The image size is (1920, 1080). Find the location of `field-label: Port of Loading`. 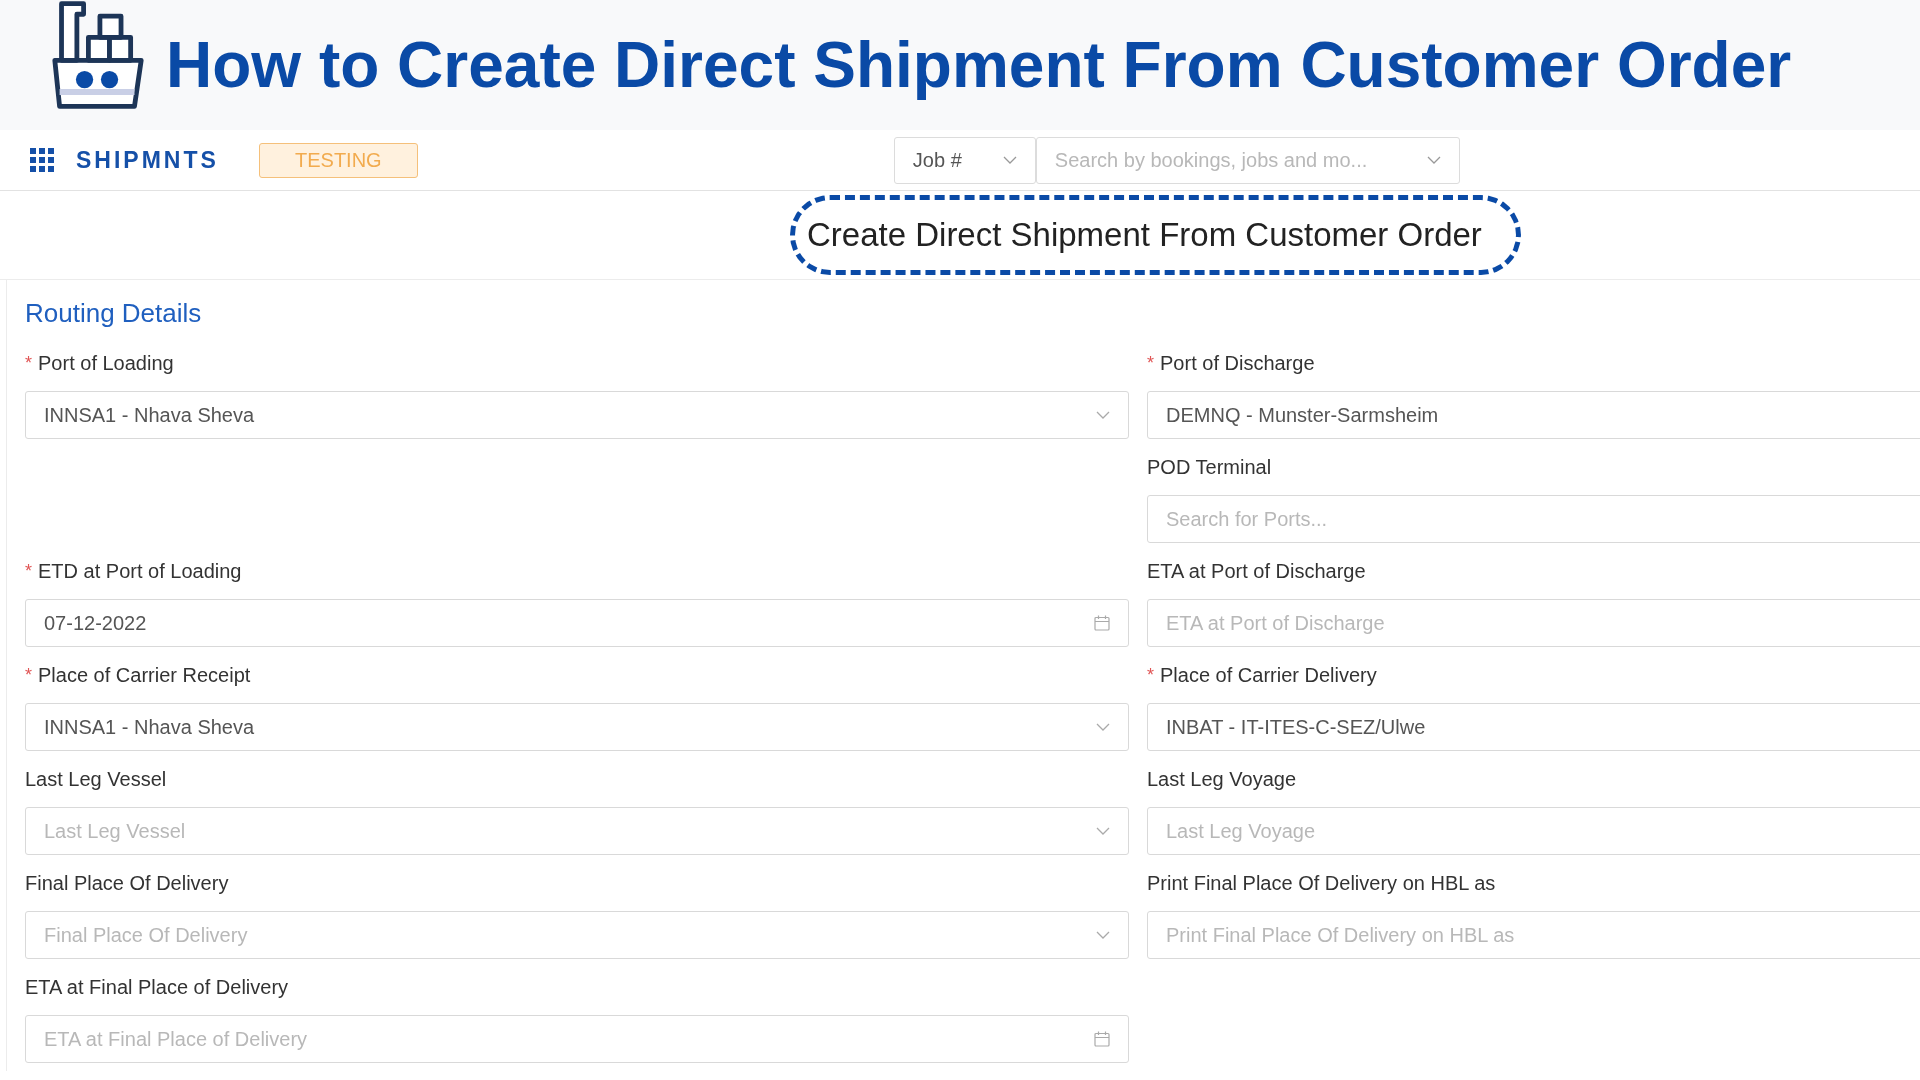

field-label: Port of Loading is located at coordinates (106, 363).